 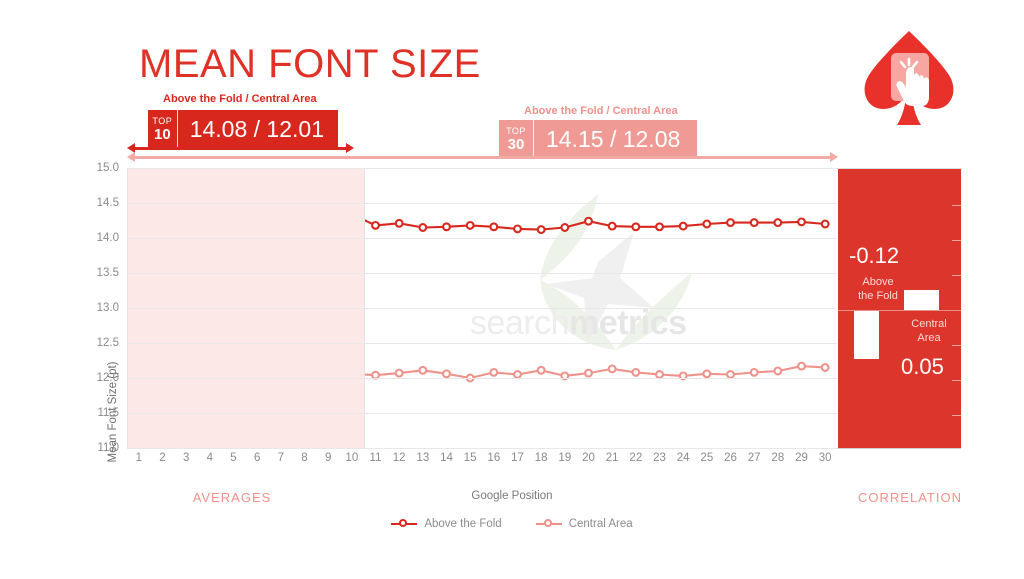 What do you see at coordinates (352, 458) in the screenshot?
I see `x-axis-tick-label: 10` at bounding box center [352, 458].